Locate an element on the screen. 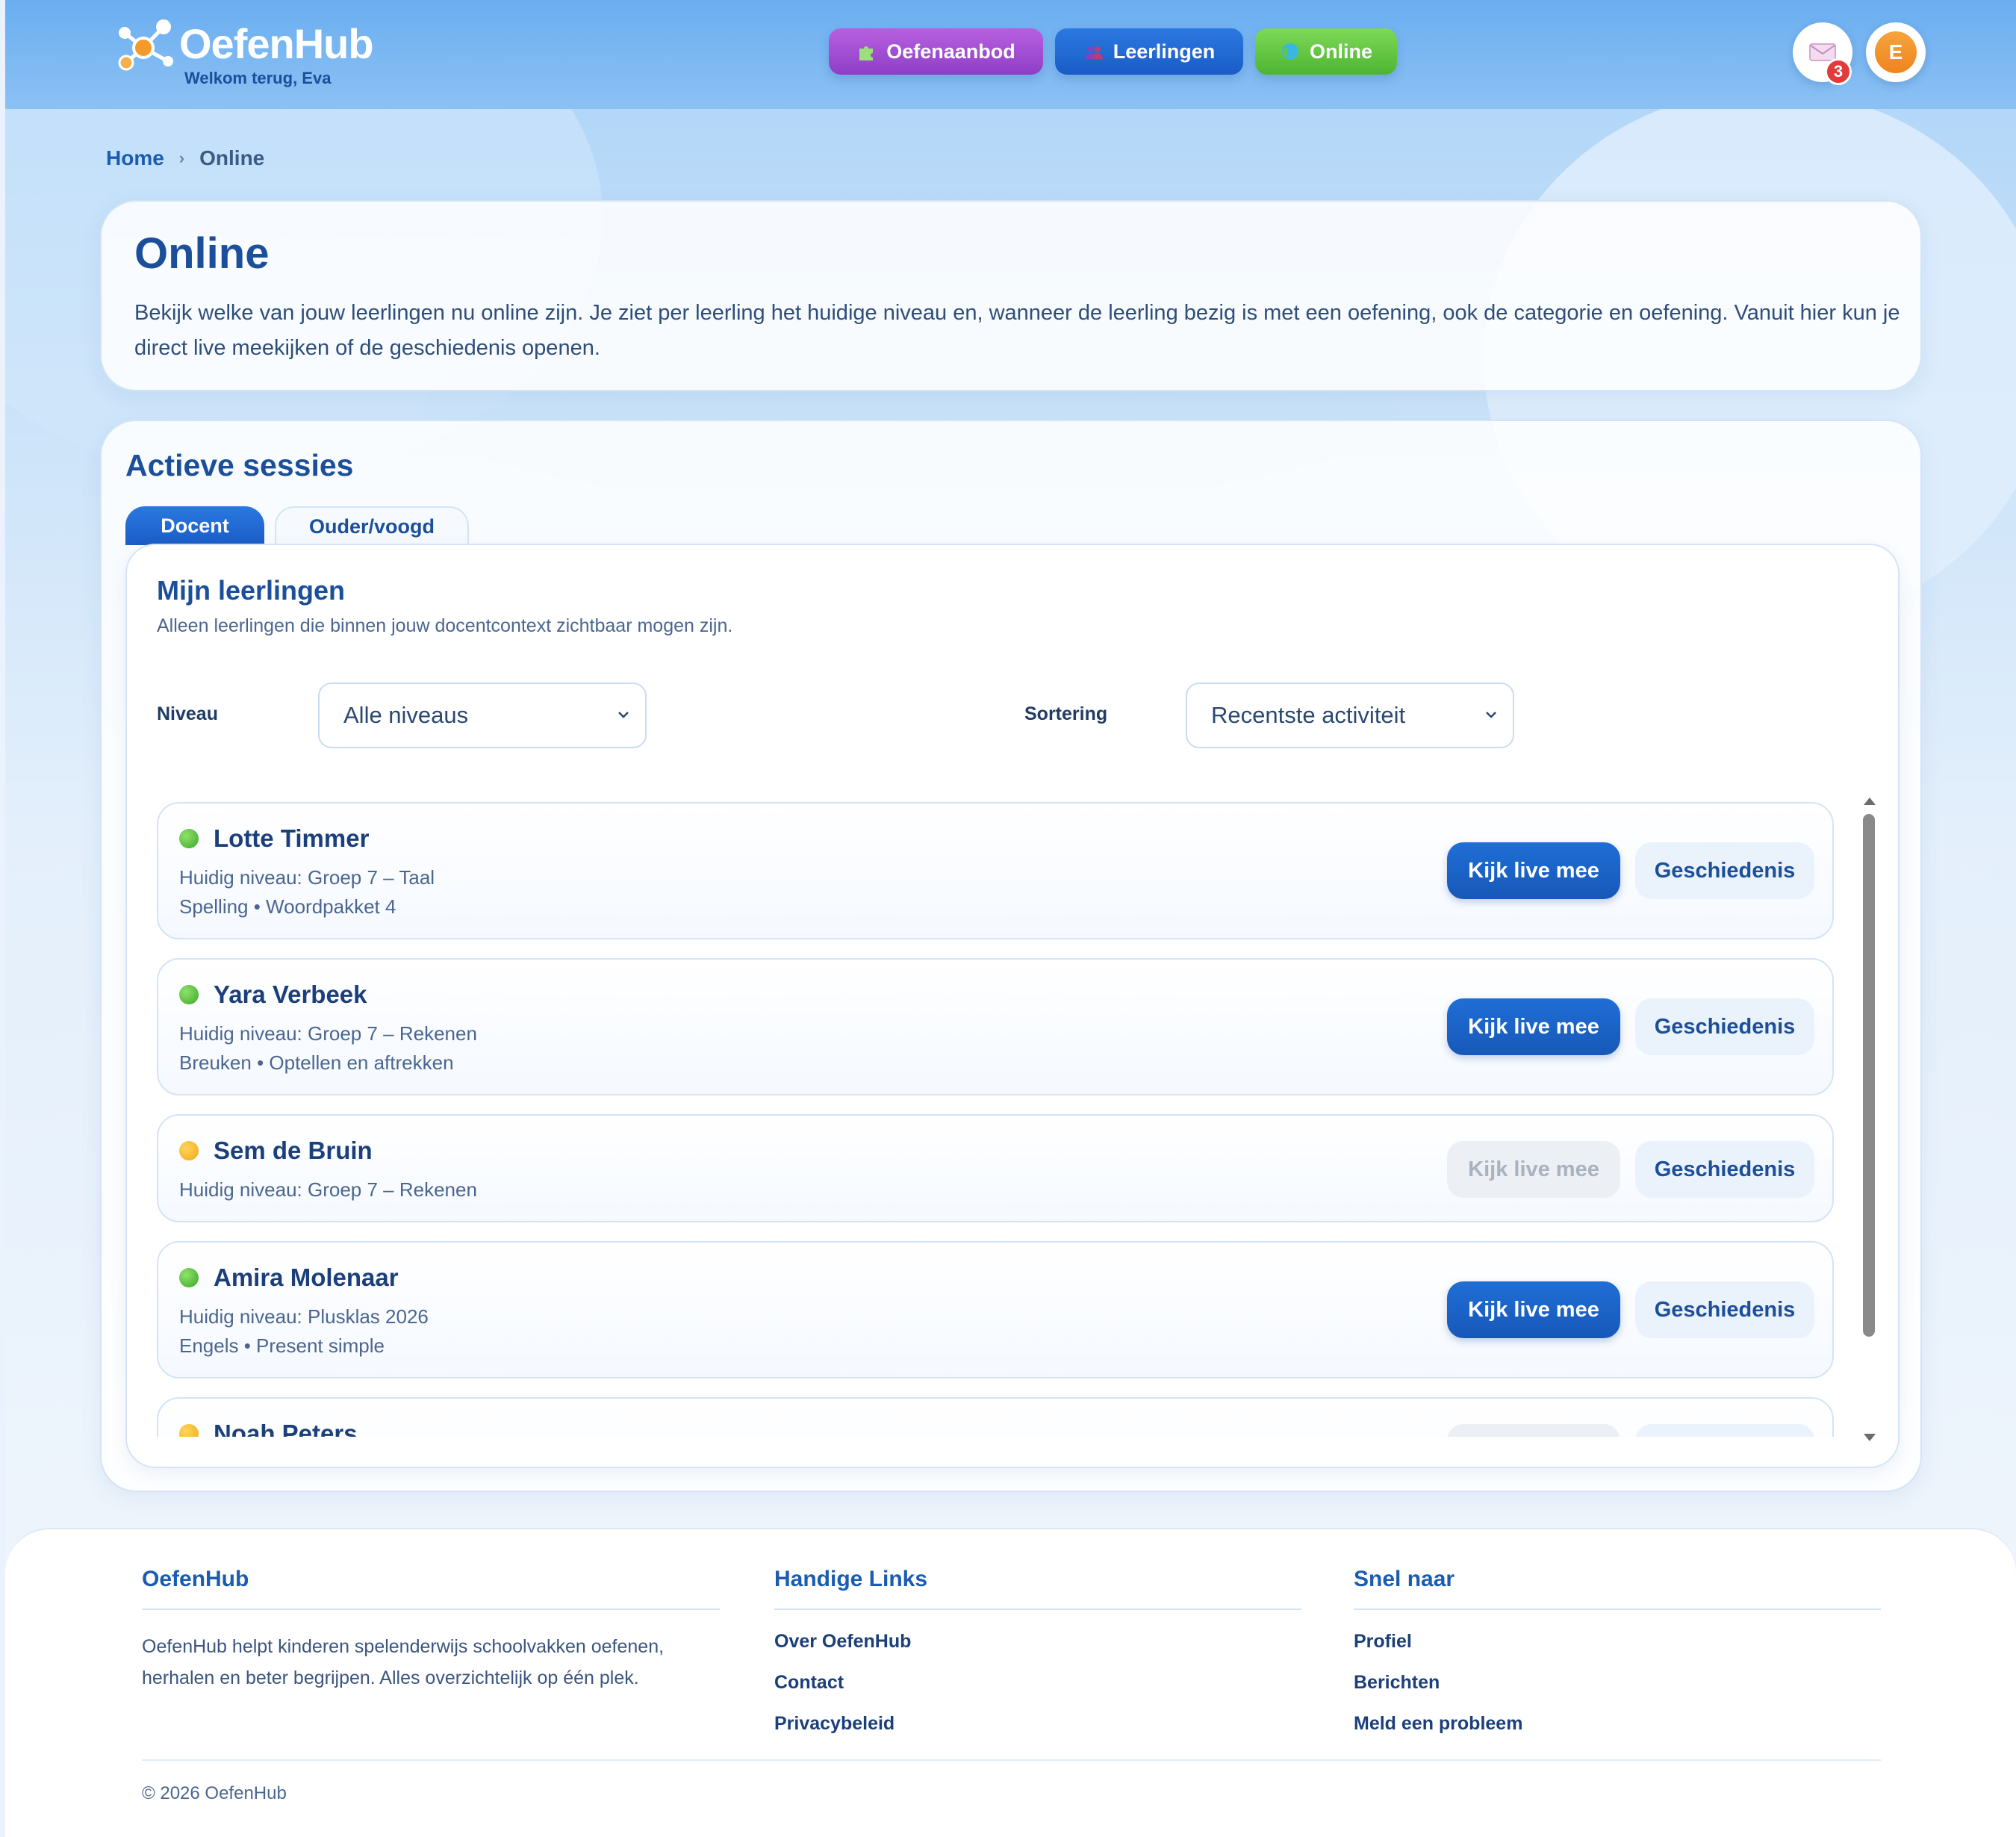 This screenshot has width=2016, height=1837. footer-link-profiel: Profiel is located at coordinates (1617, 1643).